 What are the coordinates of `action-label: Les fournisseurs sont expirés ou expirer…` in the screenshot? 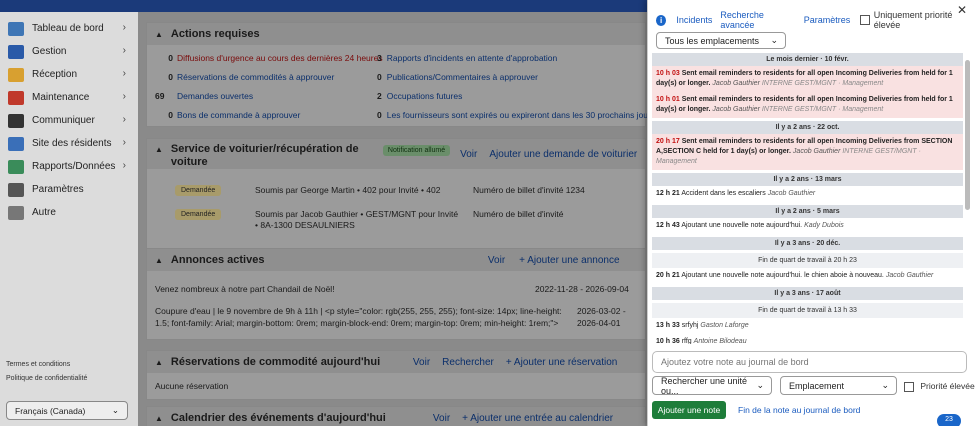 It's located at (521, 115).